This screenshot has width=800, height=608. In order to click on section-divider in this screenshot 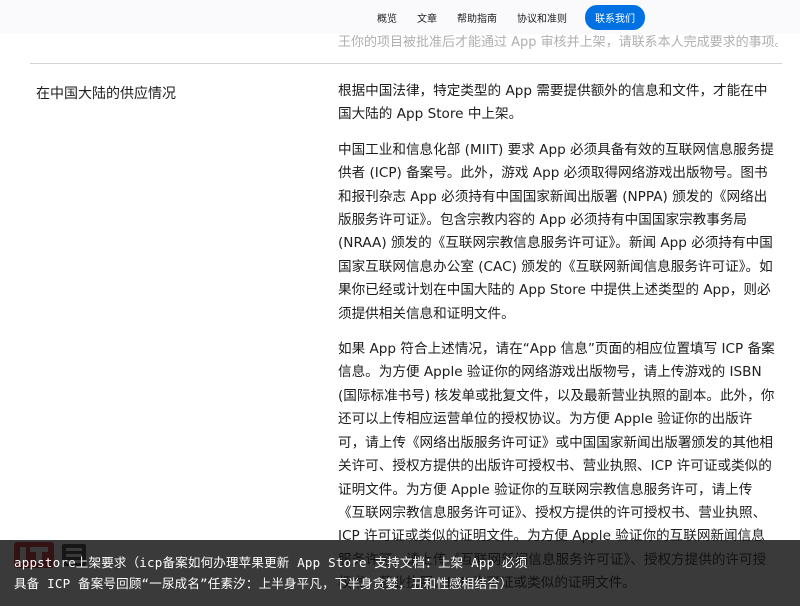, I will do `click(406, 63)`.